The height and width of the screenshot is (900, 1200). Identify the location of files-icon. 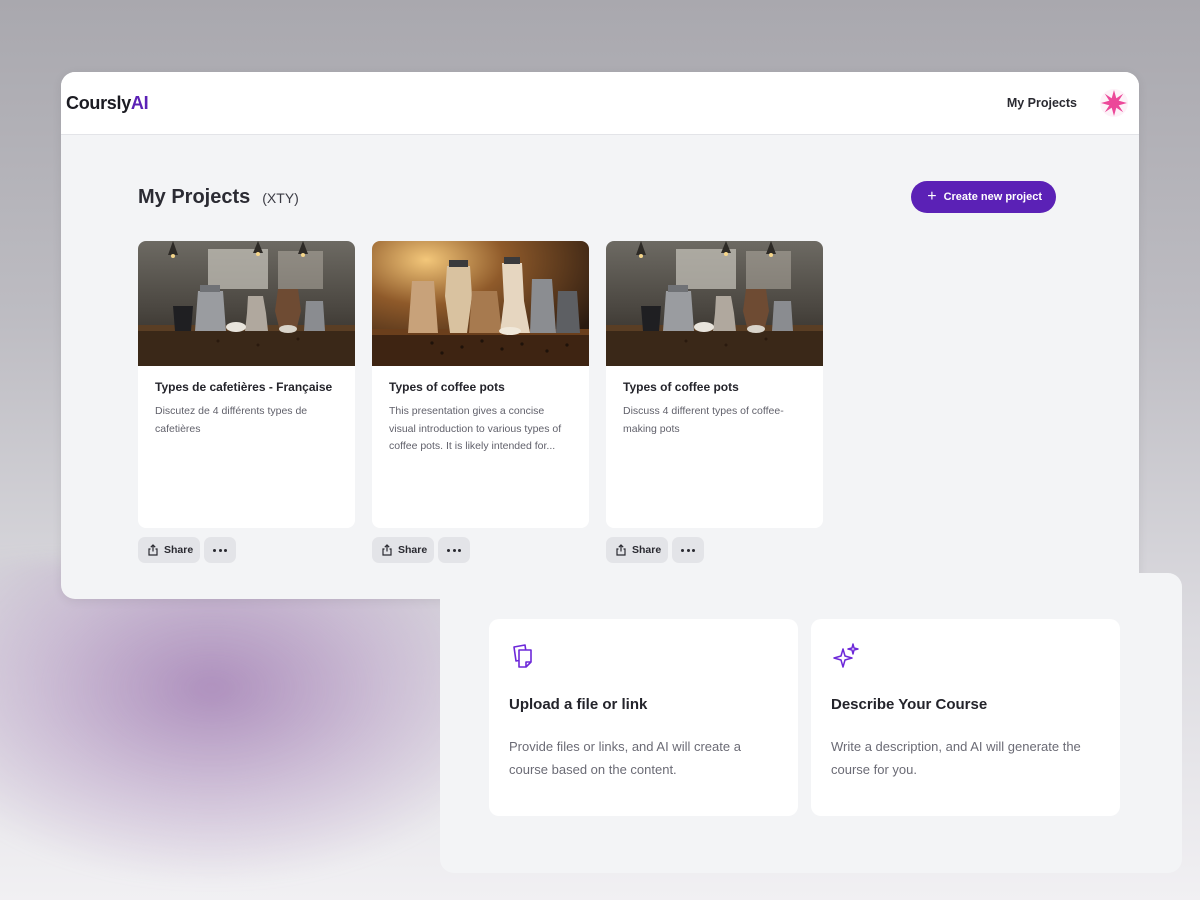
(522, 656).